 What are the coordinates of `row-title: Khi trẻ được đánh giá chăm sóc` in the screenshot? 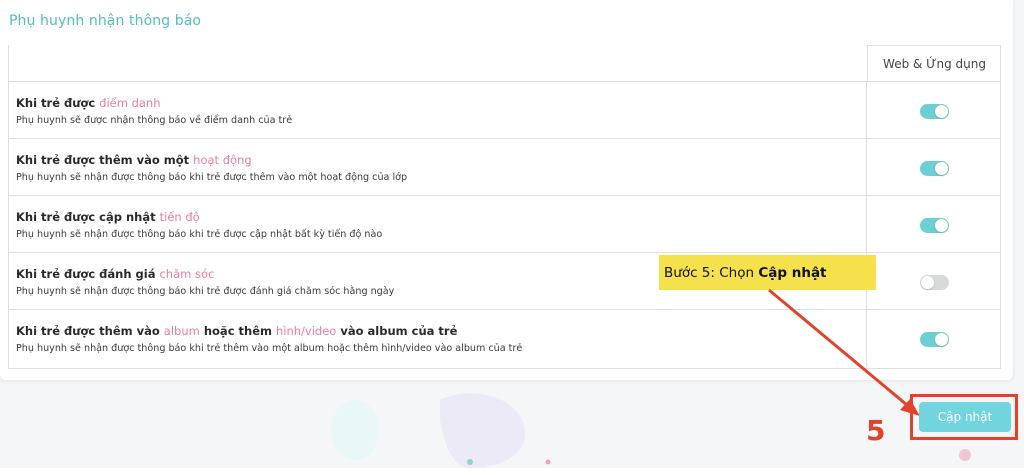 It's located at (115, 274).